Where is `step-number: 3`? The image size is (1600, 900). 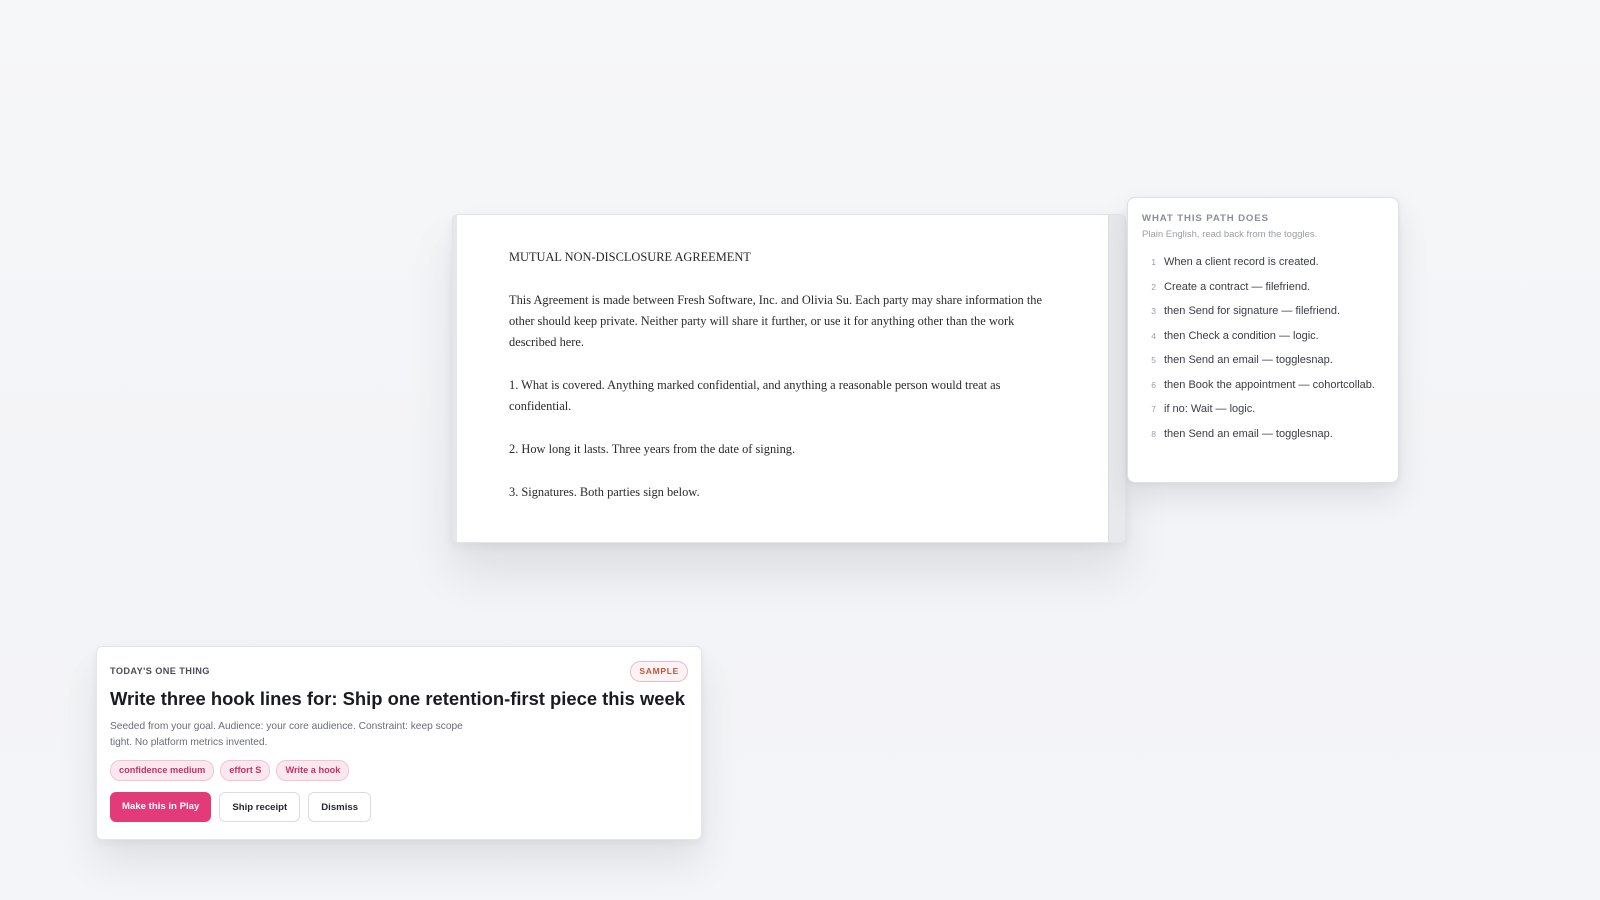
step-number: 3 is located at coordinates (1153, 311).